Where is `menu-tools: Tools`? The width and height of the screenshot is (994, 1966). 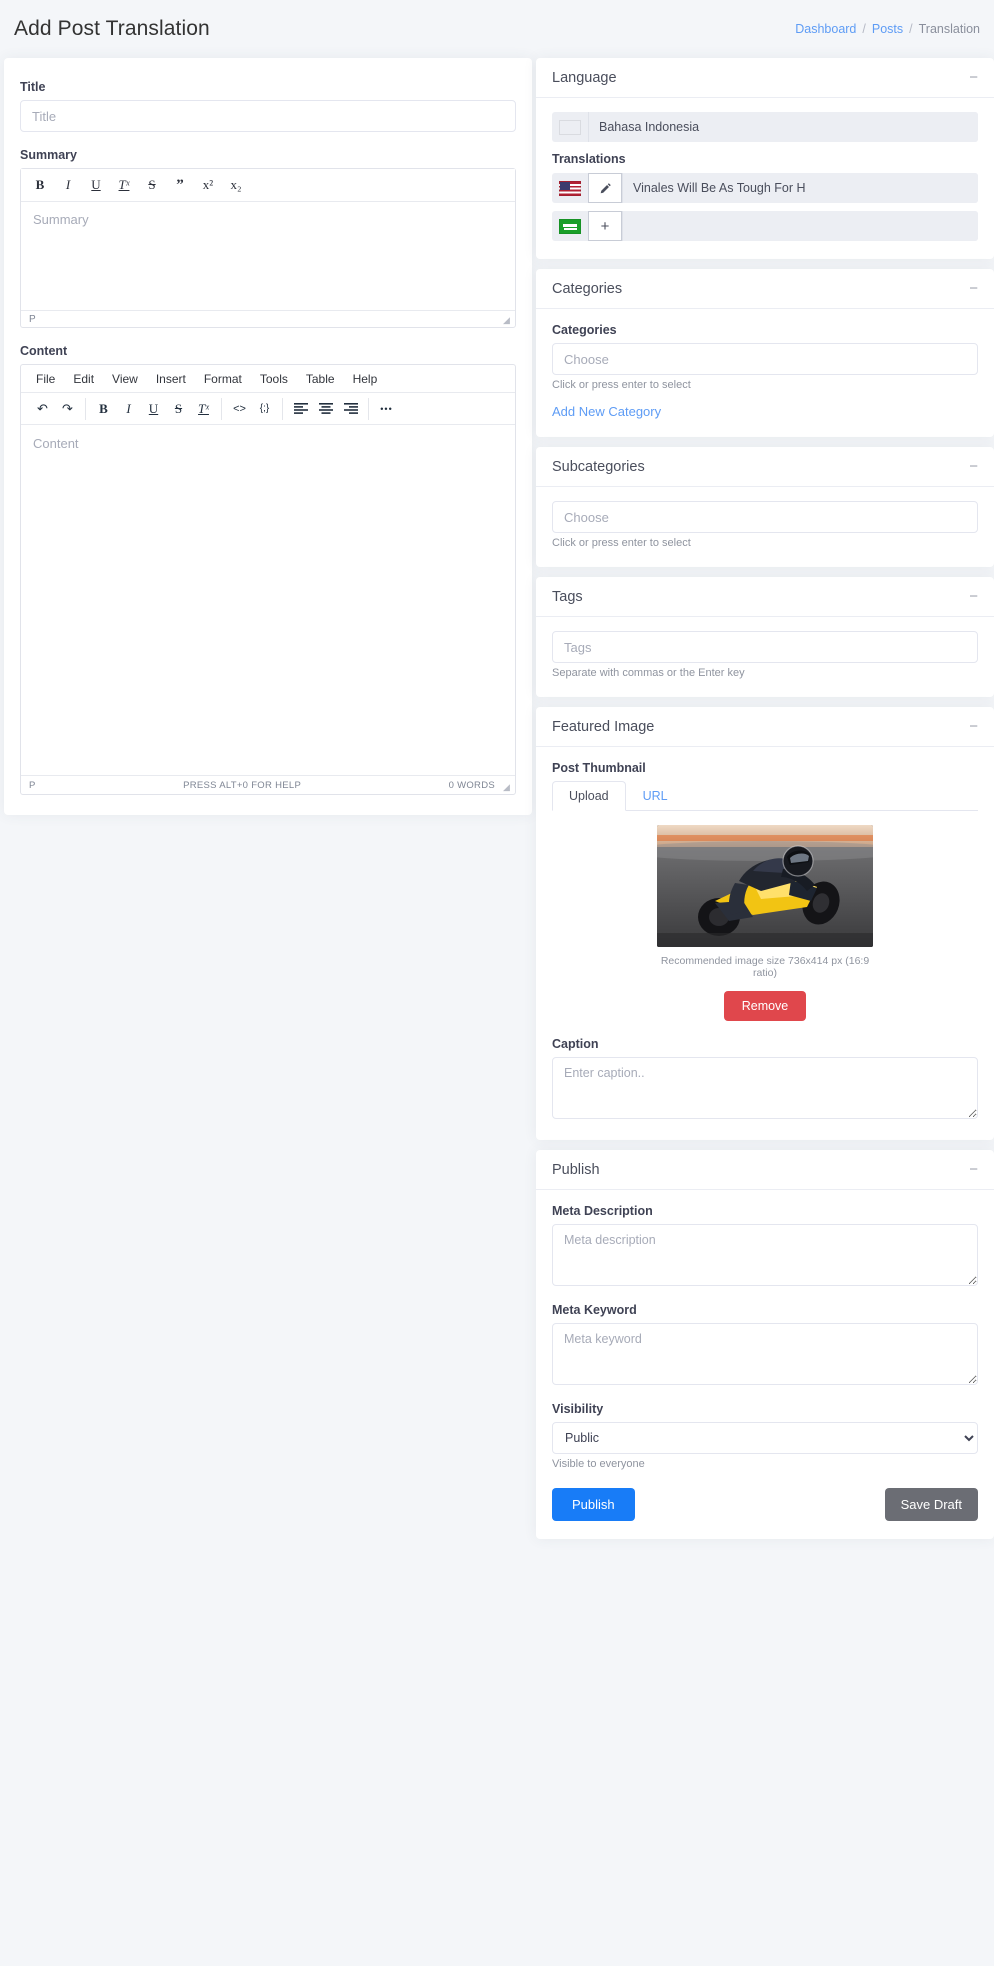
menu-tools: Tools is located at coordinates (274, 379).